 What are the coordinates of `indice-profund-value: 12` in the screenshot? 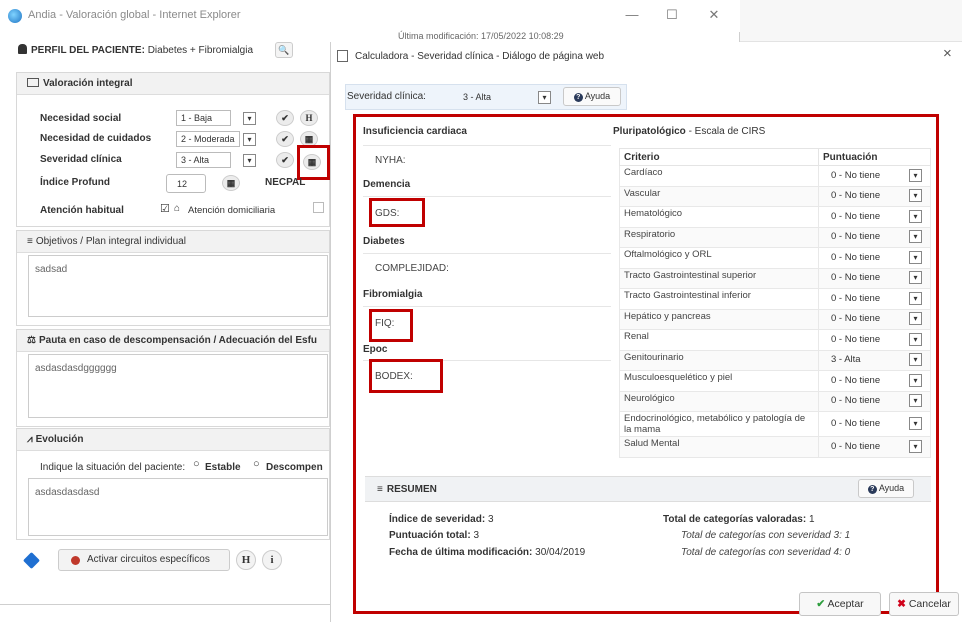 It's located at (186, 183).